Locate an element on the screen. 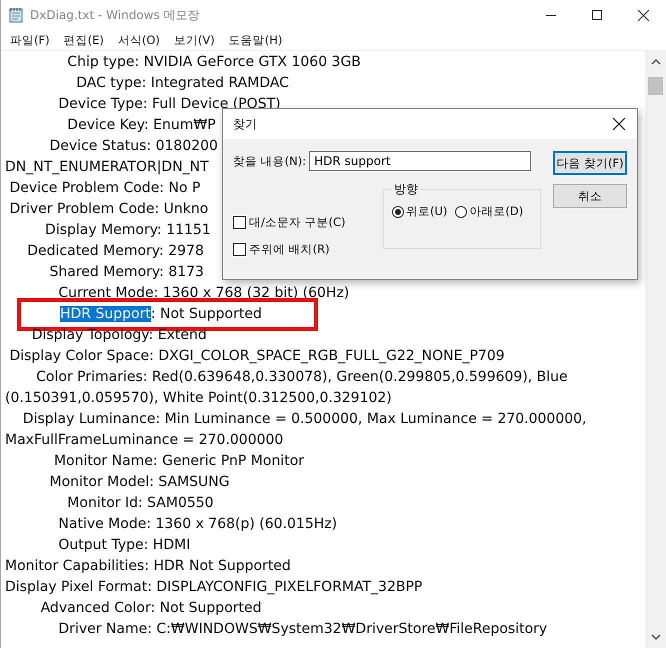  text-line: Monitor Name: Generic PnP Monitor is located at coordinates (178, 461).